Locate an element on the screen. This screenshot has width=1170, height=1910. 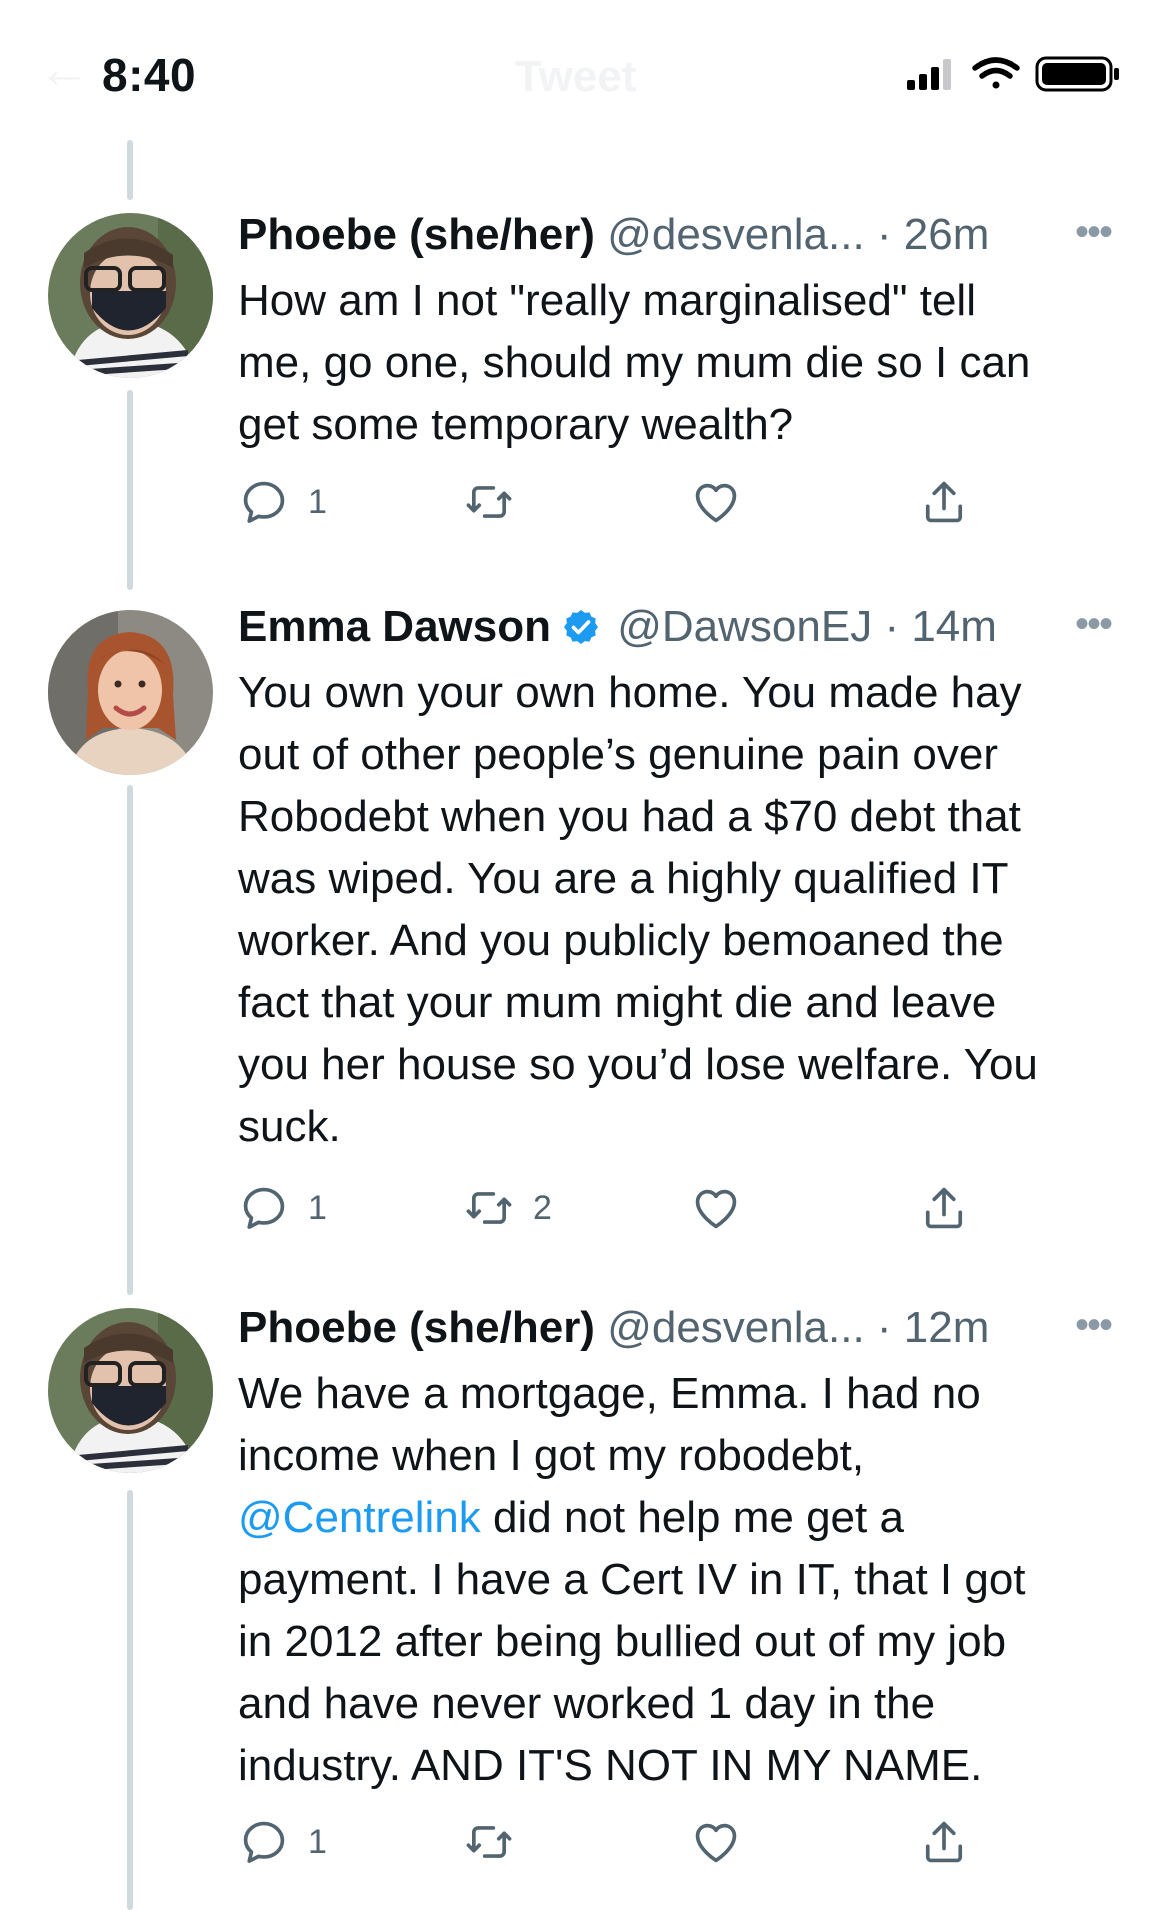
tweet-header: Emma Dawson @DawsonEJ · 14m is located at coordinates (617, 627).